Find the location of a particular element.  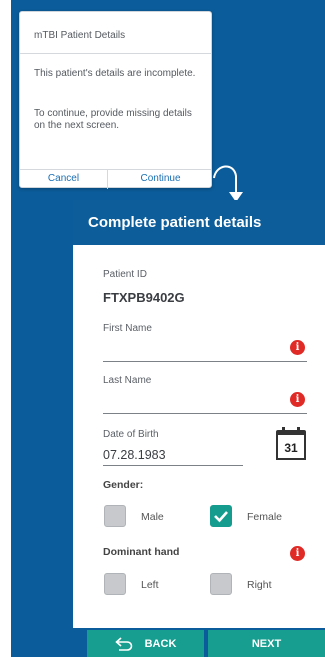

page-title: Complete patient details is located at coordinates (175, 222).